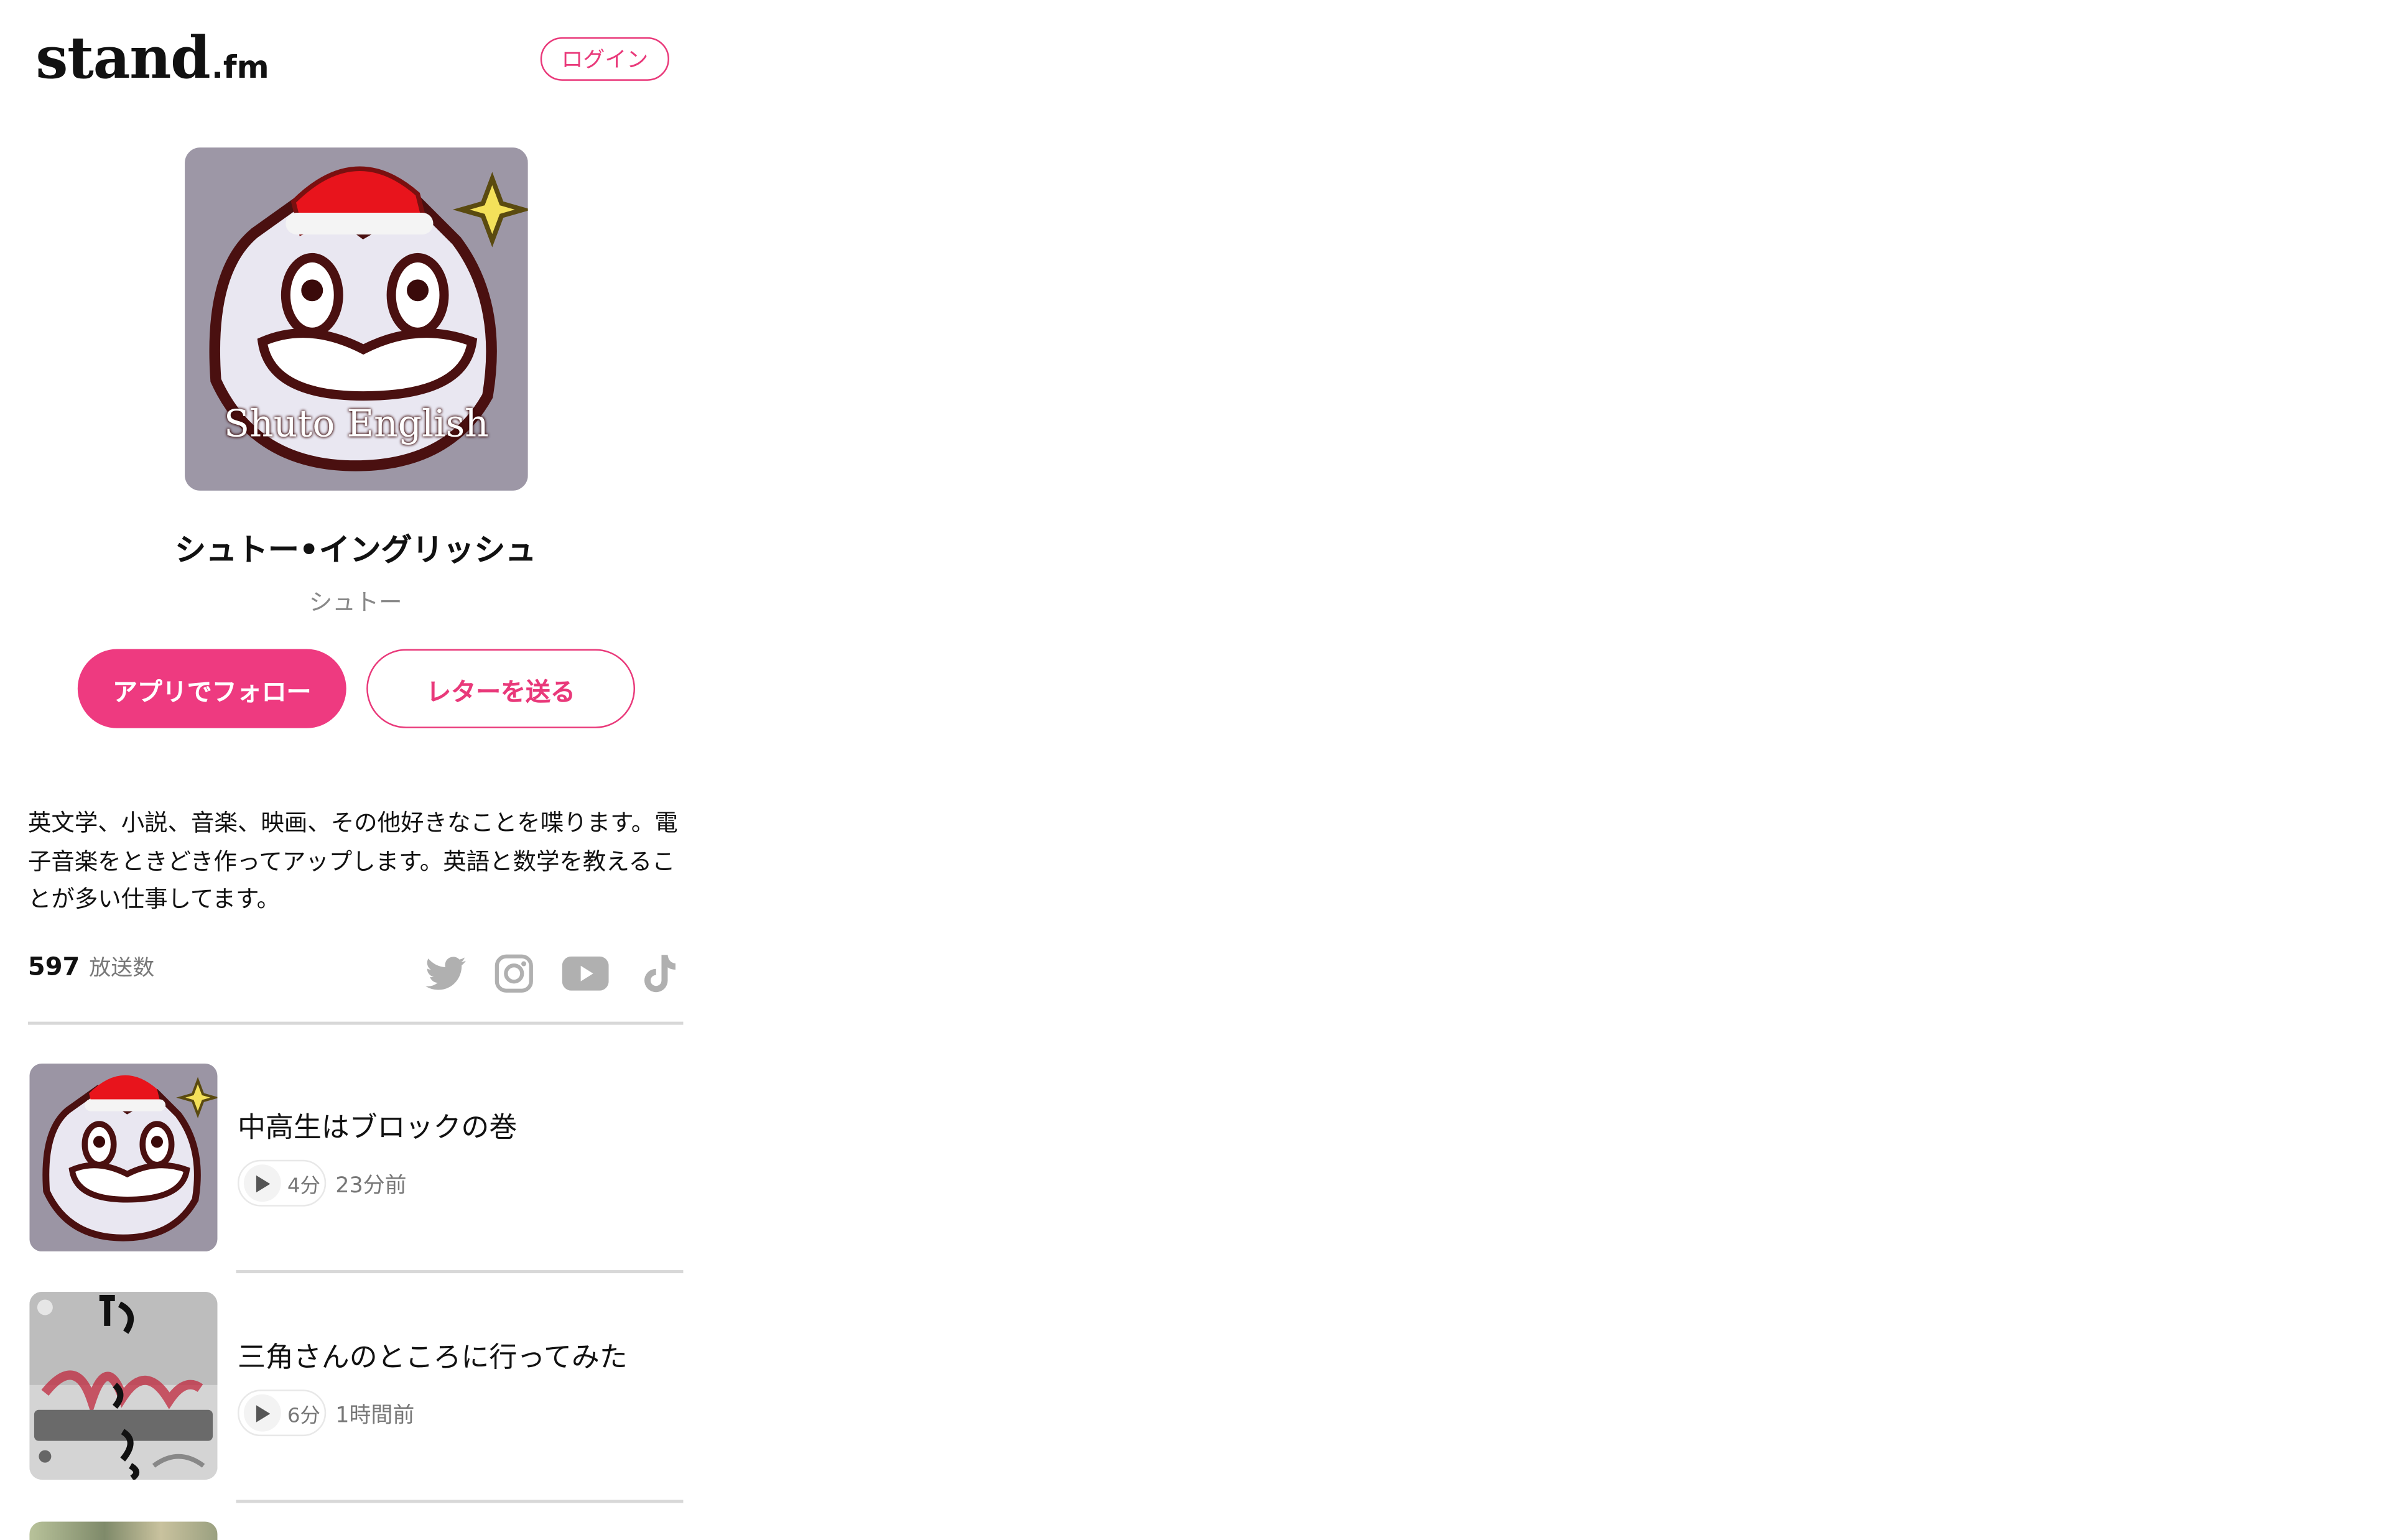 This screenshot has height=1540, width=2396. What do you see at coordinates (501, 689) in the screenshot?
I see `send-letter-button: レターを送る` at bounding box center [501, 689].